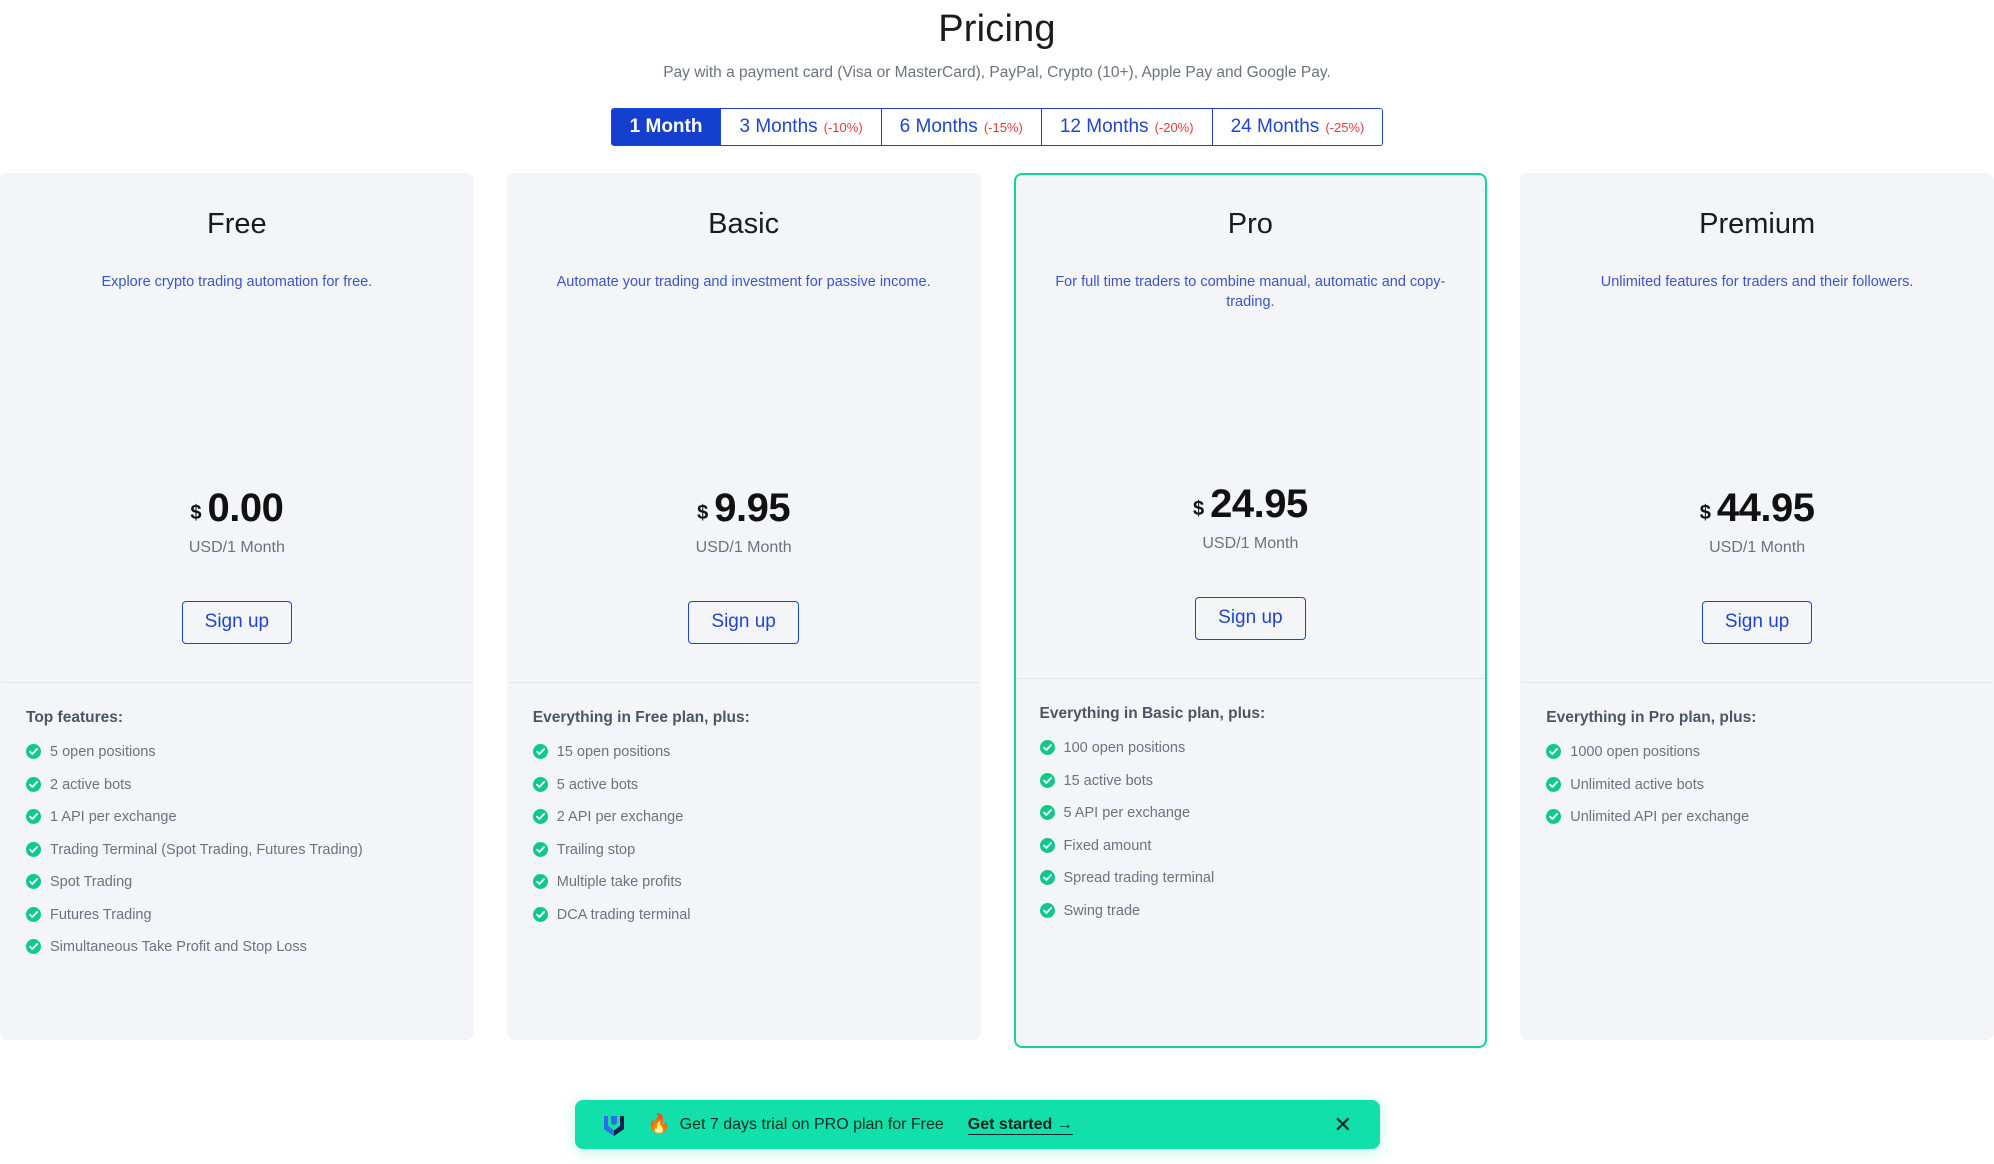 The image size is (1994, 1164). What do you see at coordinates (752, 508) in the screenshot?
I see `price-amount: 9.95` at bounding box center [752, 508].